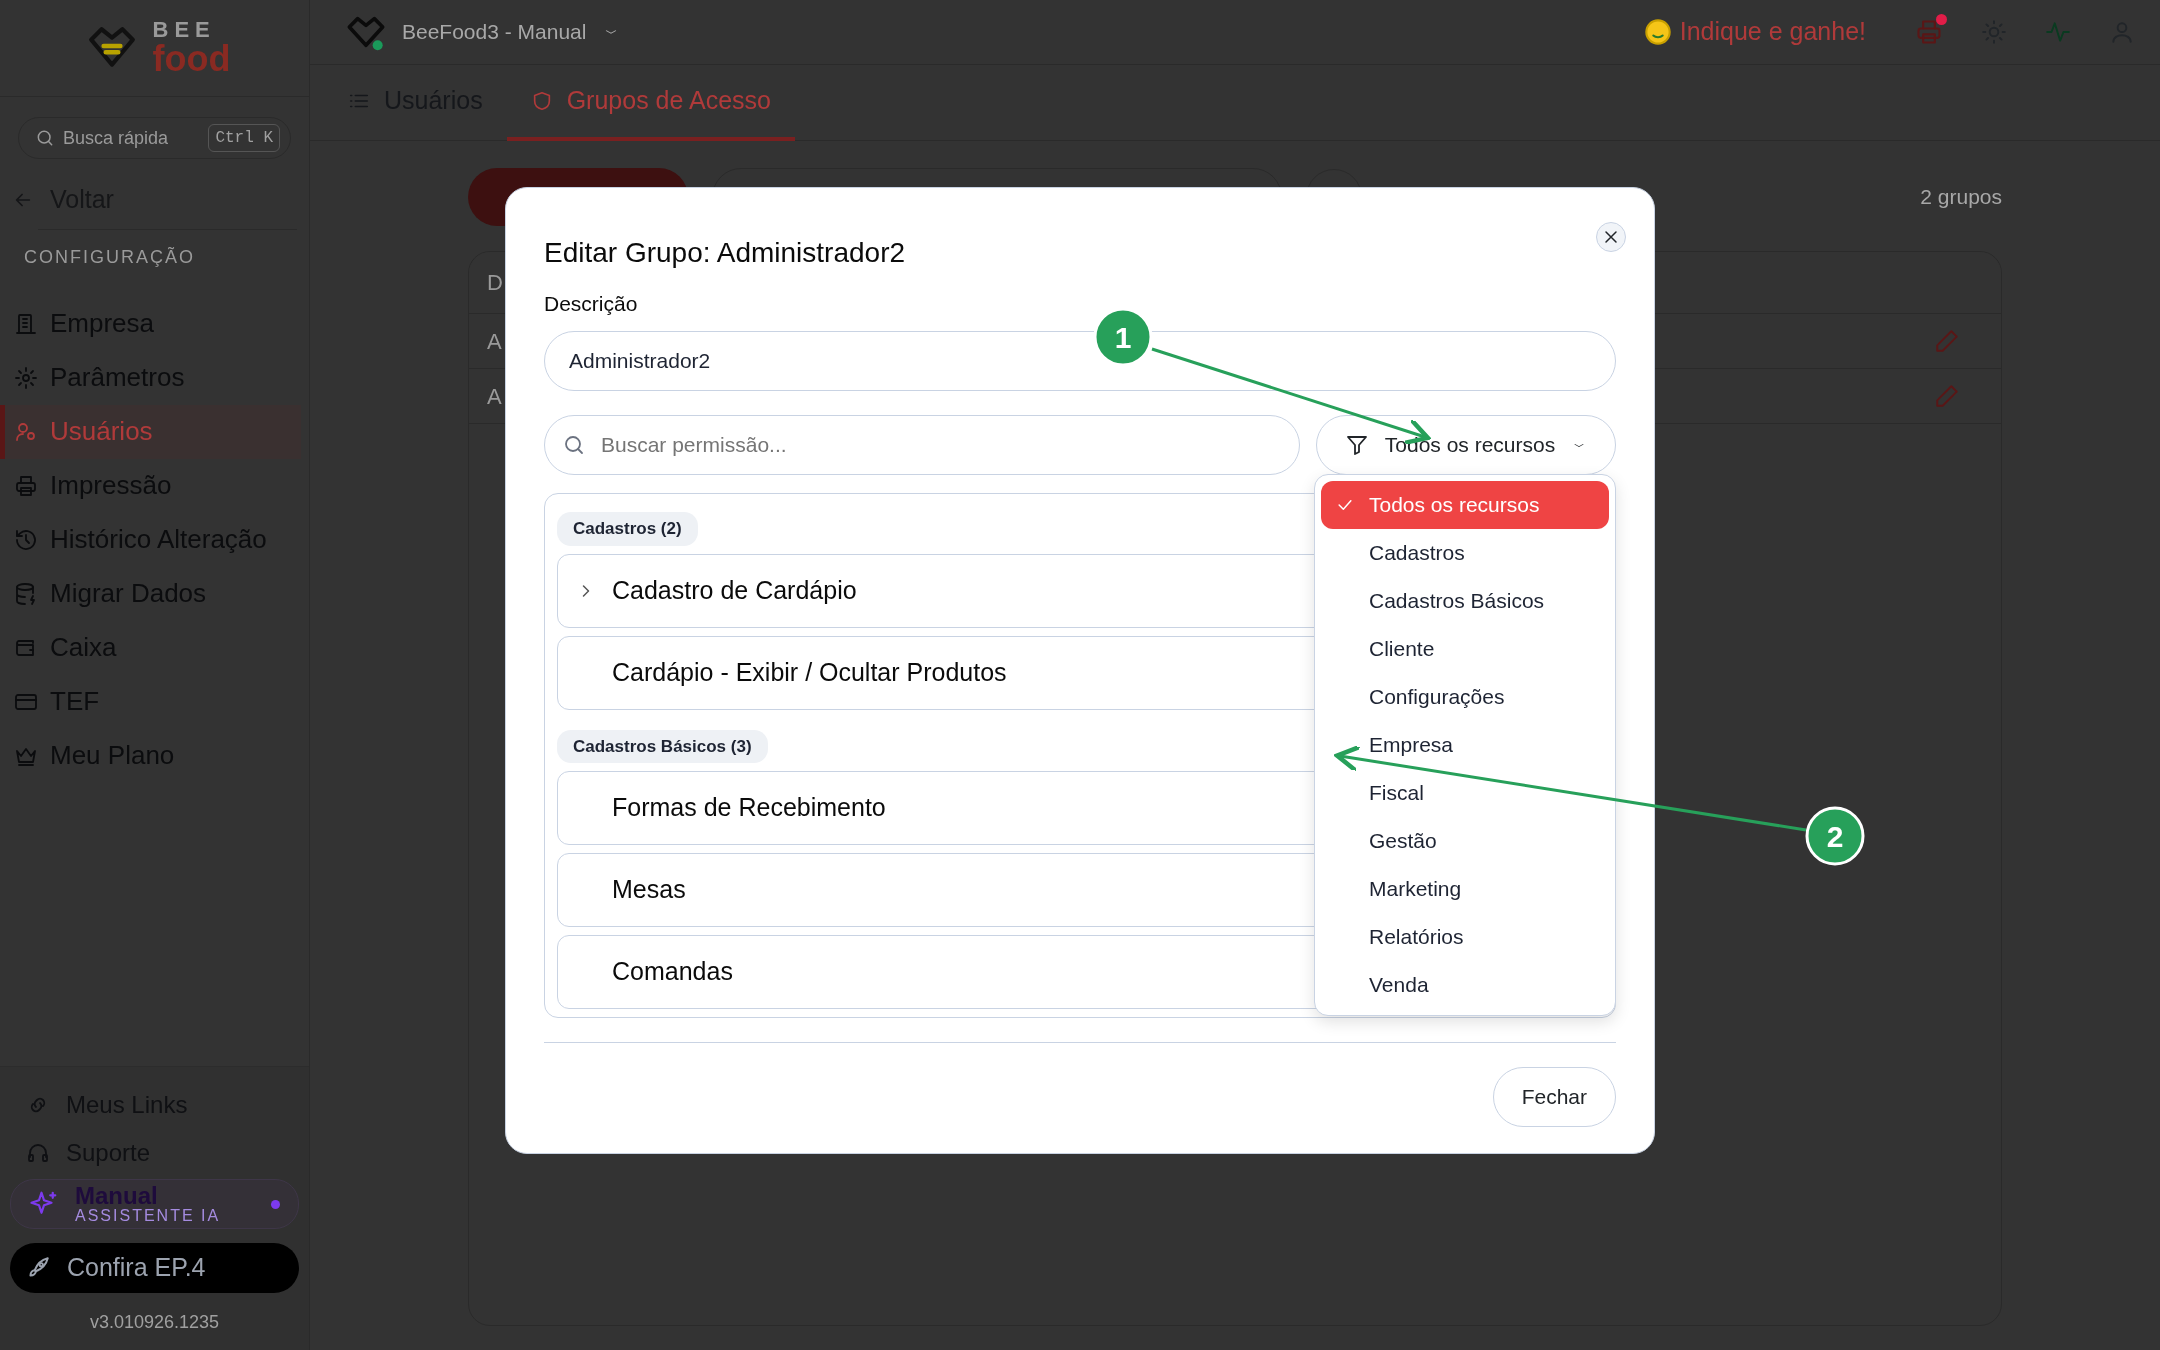 Image resolution: width=2160 pixels, height=1350 pixels. I want to click on search-icon, so click(45, 138).